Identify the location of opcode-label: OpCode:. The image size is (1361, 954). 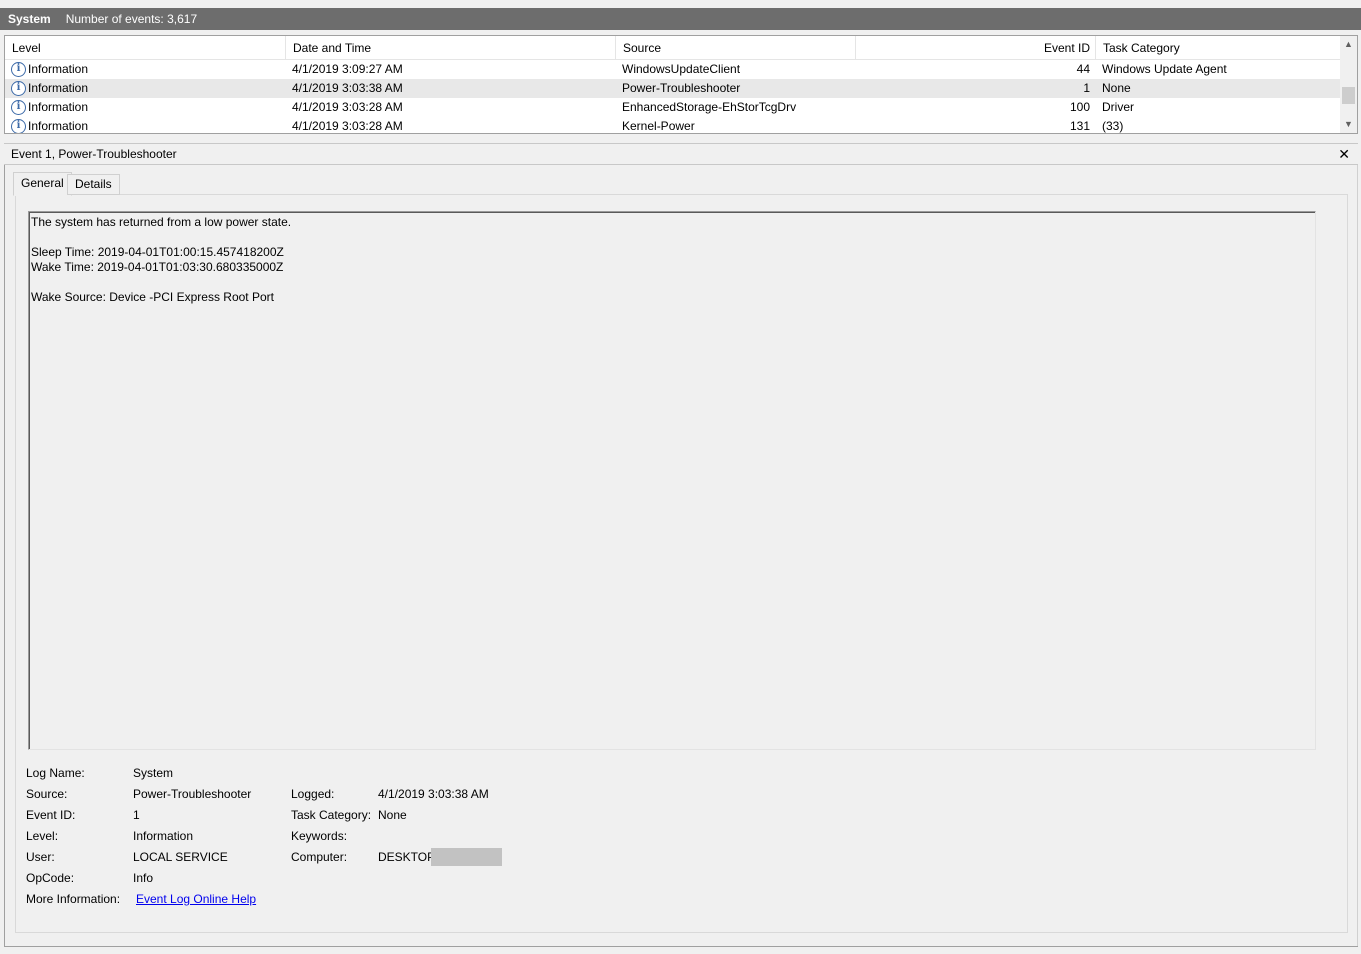
(50, 878).